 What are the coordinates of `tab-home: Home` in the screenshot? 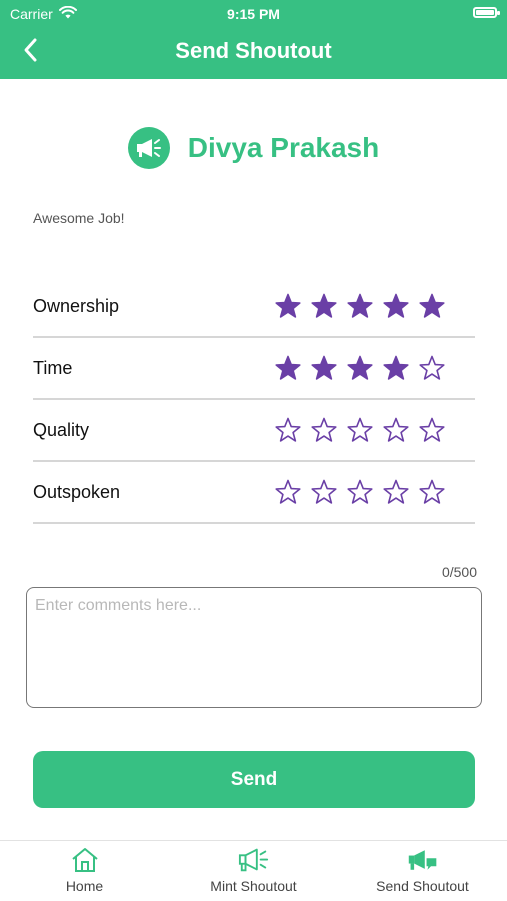 It's located at (84, 871).